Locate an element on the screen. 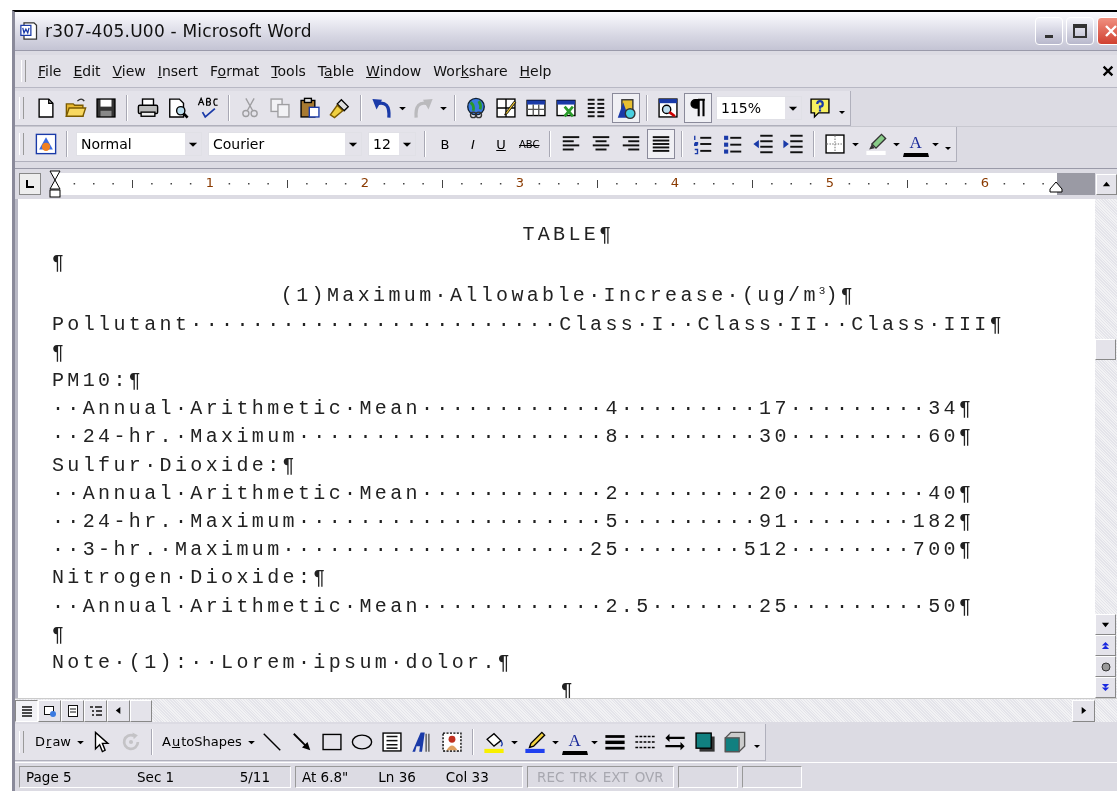 Image resolution: width=1117 pixels, height=791 pixels. document-line: ··Annual·Arithmetic·Mean············4·········17·········34¶ is located at coordinates (513, 409).